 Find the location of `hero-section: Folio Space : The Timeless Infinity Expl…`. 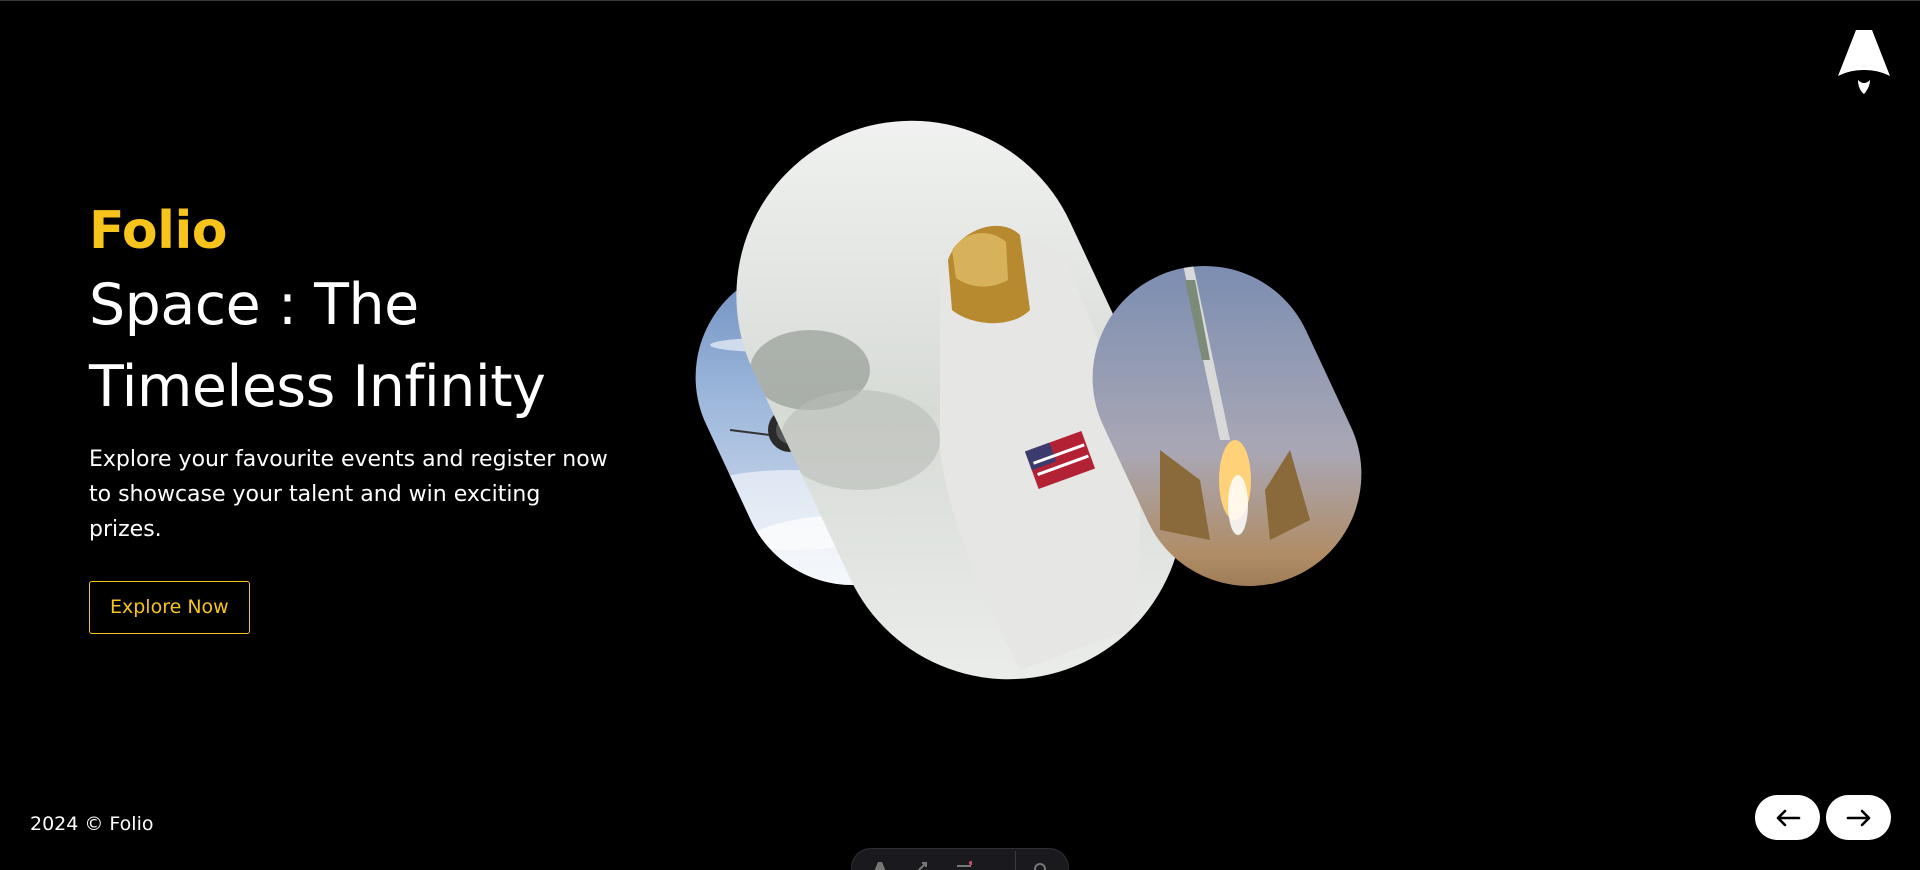

hero-section: Folio Space : The Timeless Infinity Expl… is located at coordinates (369, 416).